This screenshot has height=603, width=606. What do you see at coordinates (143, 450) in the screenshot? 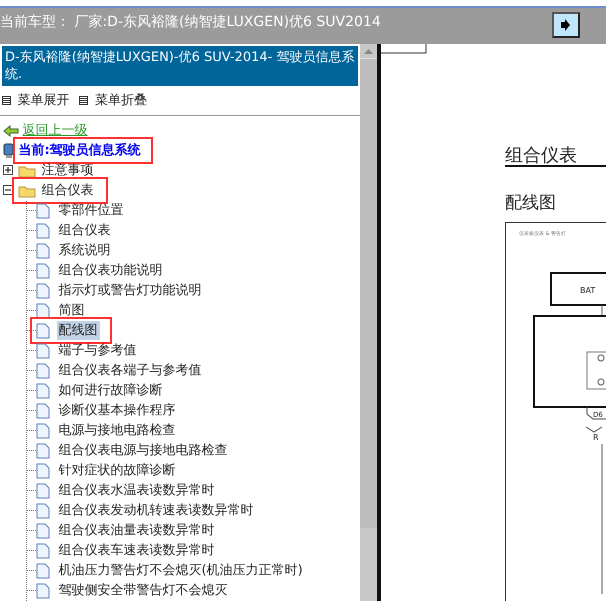
I see `tree-item: 组合仪表电源与接地电路检查` at bounding box center [143, 450].